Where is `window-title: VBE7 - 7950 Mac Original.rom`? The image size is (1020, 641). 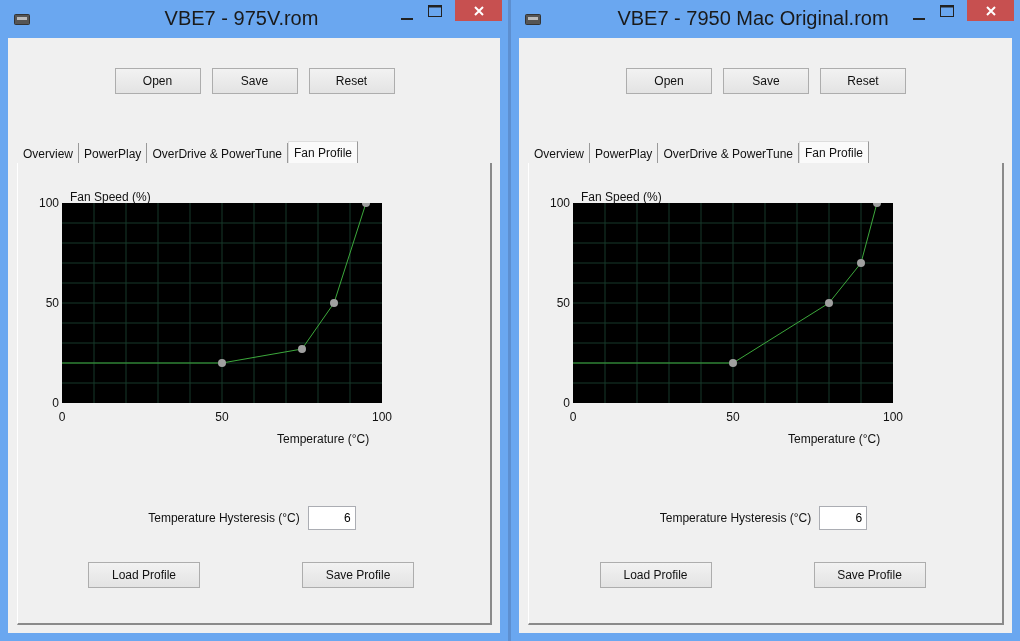 window-title: VBE7 - 7950 Mac Original.rom is located at coordinates (753, 18).